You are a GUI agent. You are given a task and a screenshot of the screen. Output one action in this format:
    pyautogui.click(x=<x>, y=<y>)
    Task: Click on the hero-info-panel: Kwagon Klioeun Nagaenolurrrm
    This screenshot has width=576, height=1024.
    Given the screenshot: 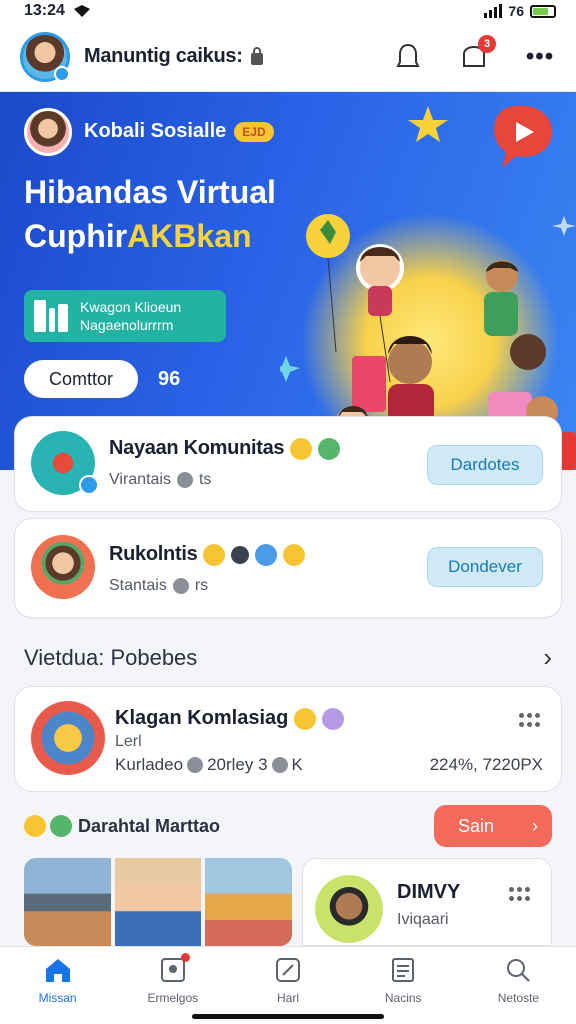 What is the action you would take?
    pyautogui.click(x=125, y=316)
    